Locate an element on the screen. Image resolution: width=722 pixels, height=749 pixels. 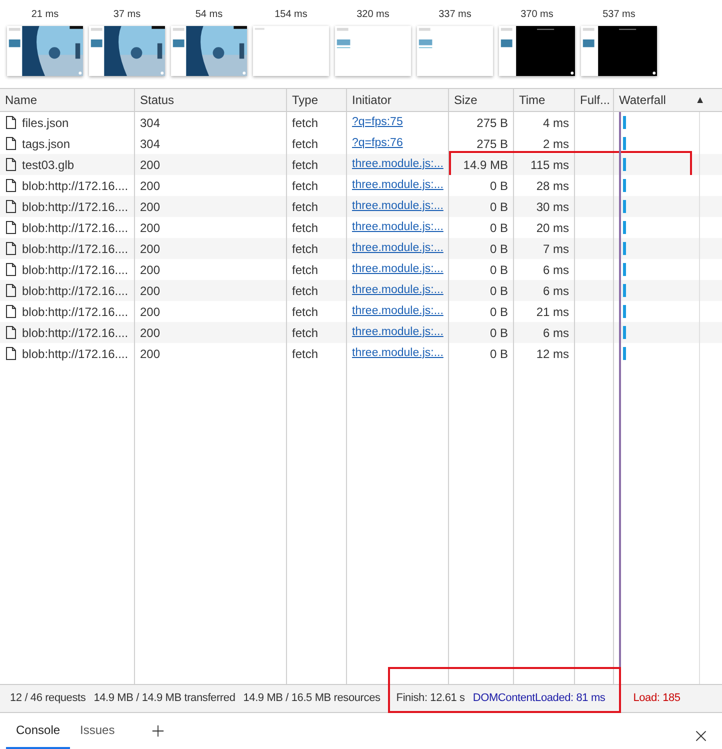
frame-time: 54 ms is located at coordinates (209, 15).